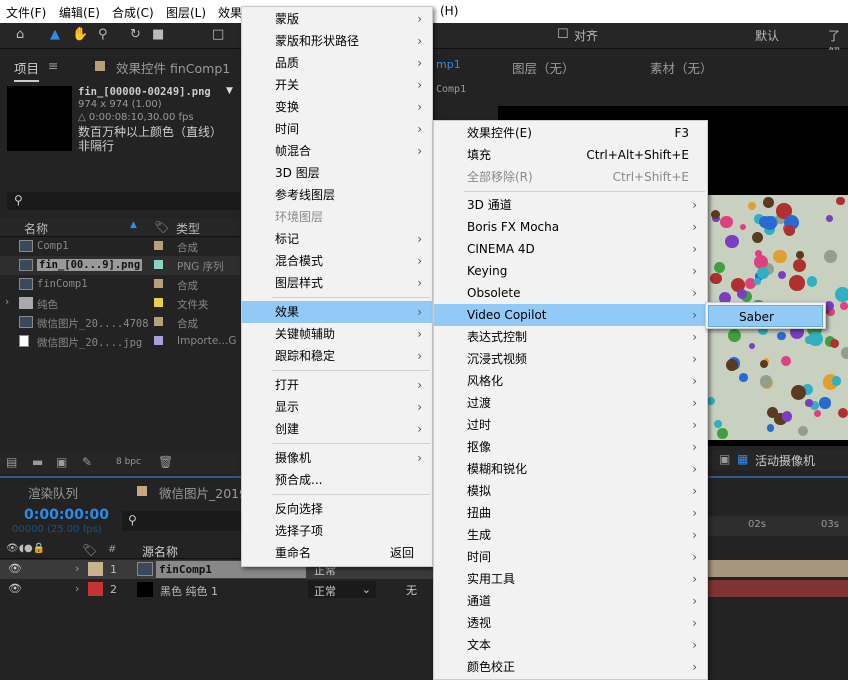  What do you see at coordinates (570, 205) in the screenshot?
I see `menu-item-effect-category: 3D 通道 ›` at bounding box center [570, 205].